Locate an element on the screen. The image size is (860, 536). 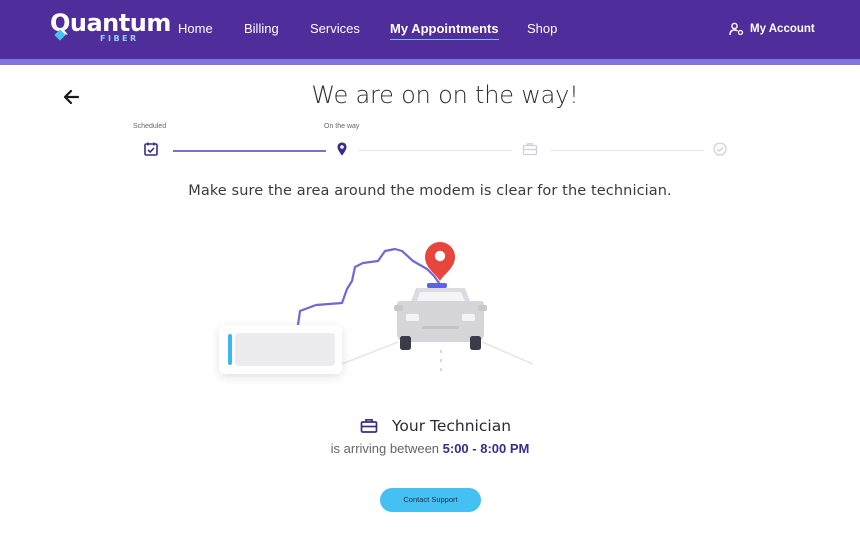
arrival-time-window: 5:00 - 8:00 PM is located at coordinates (486, 448).